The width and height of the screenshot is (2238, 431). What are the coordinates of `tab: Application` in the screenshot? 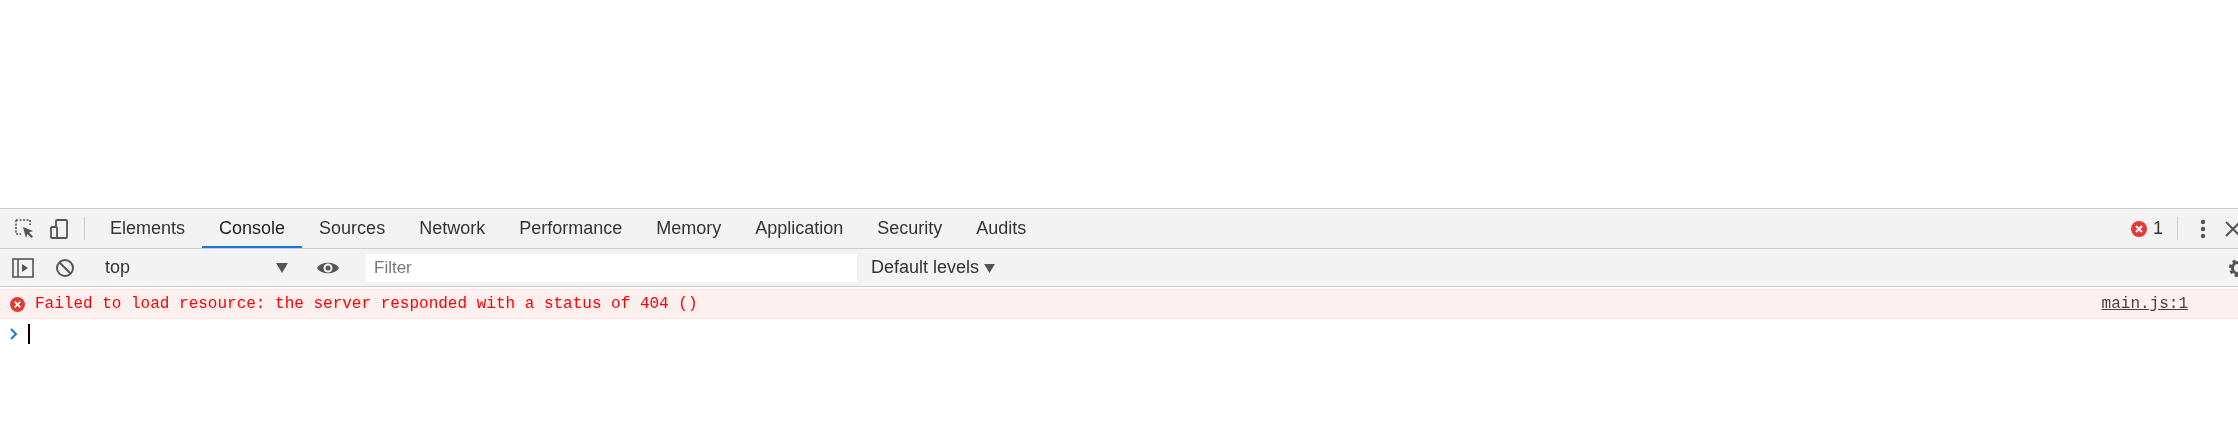 It's located at (799, 229).